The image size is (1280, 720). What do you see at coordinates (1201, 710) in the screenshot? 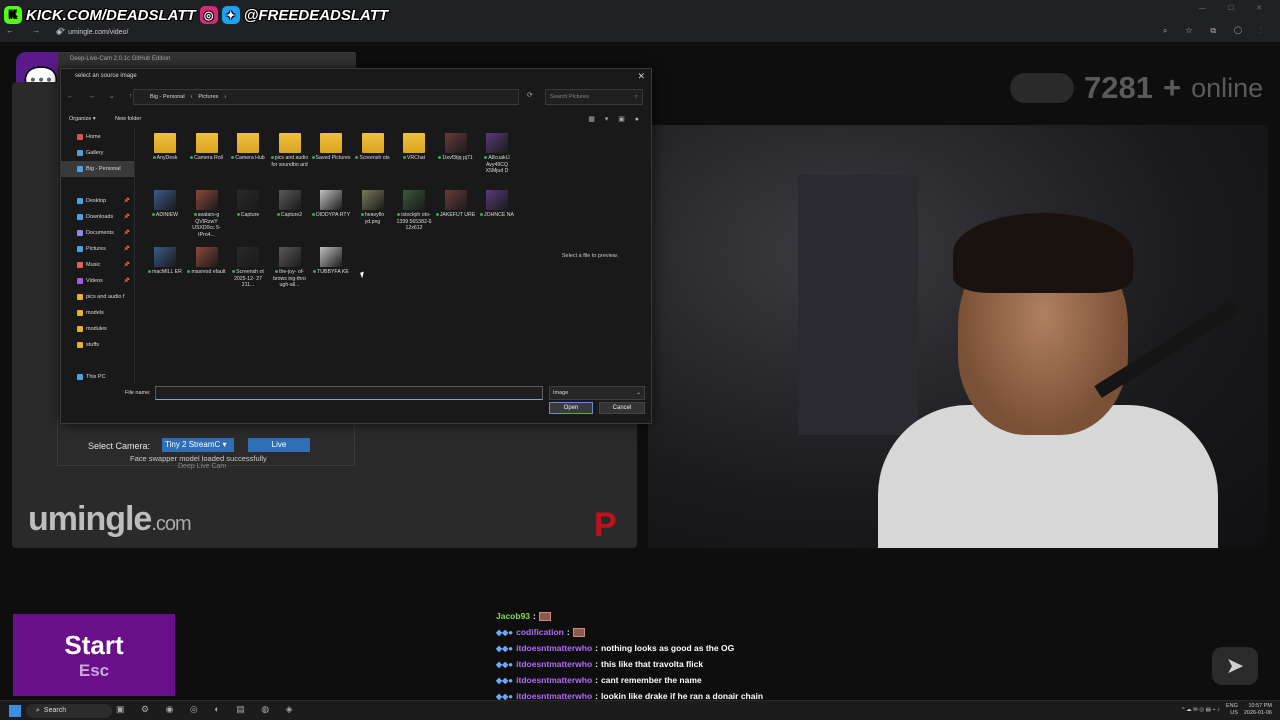
I see `tray-icons: ^ ☁ ✉ ◎ ▤ ⌁ ♪` at bounding box center [1201, 710].